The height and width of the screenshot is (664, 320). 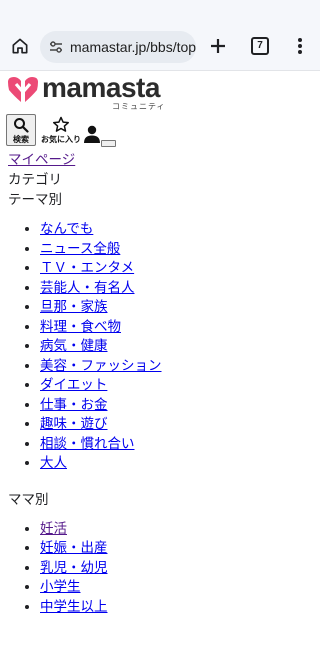 I want to click on theme-heading: テーマ別, so click(x=35, y=200).